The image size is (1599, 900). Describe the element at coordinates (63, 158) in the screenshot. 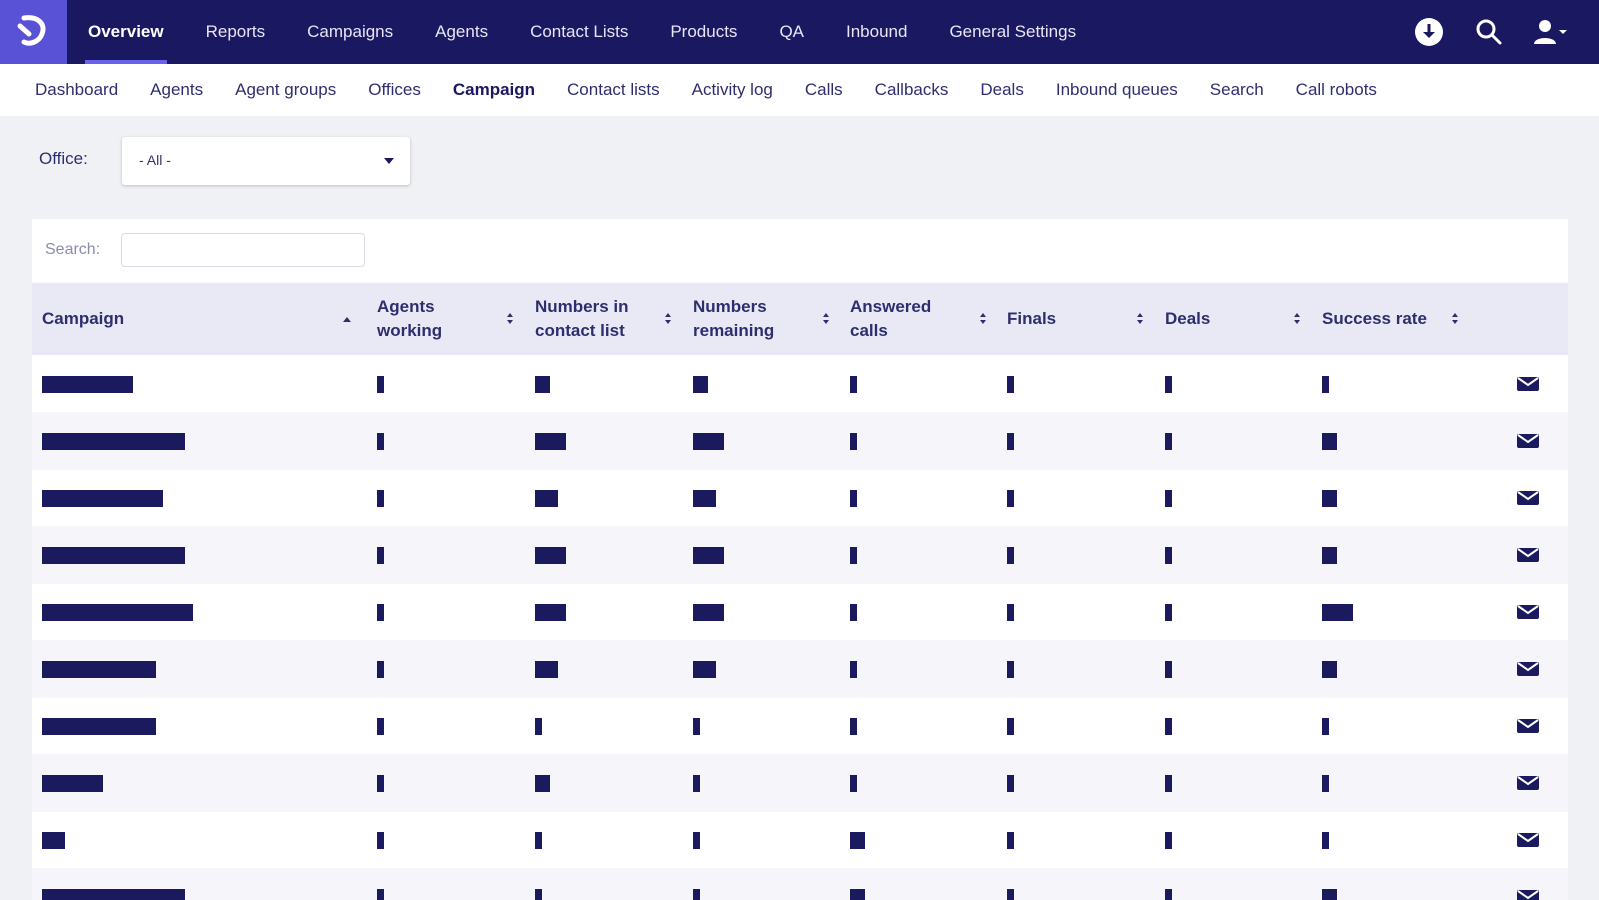

I see `office-filter-label: Office:` at that location.